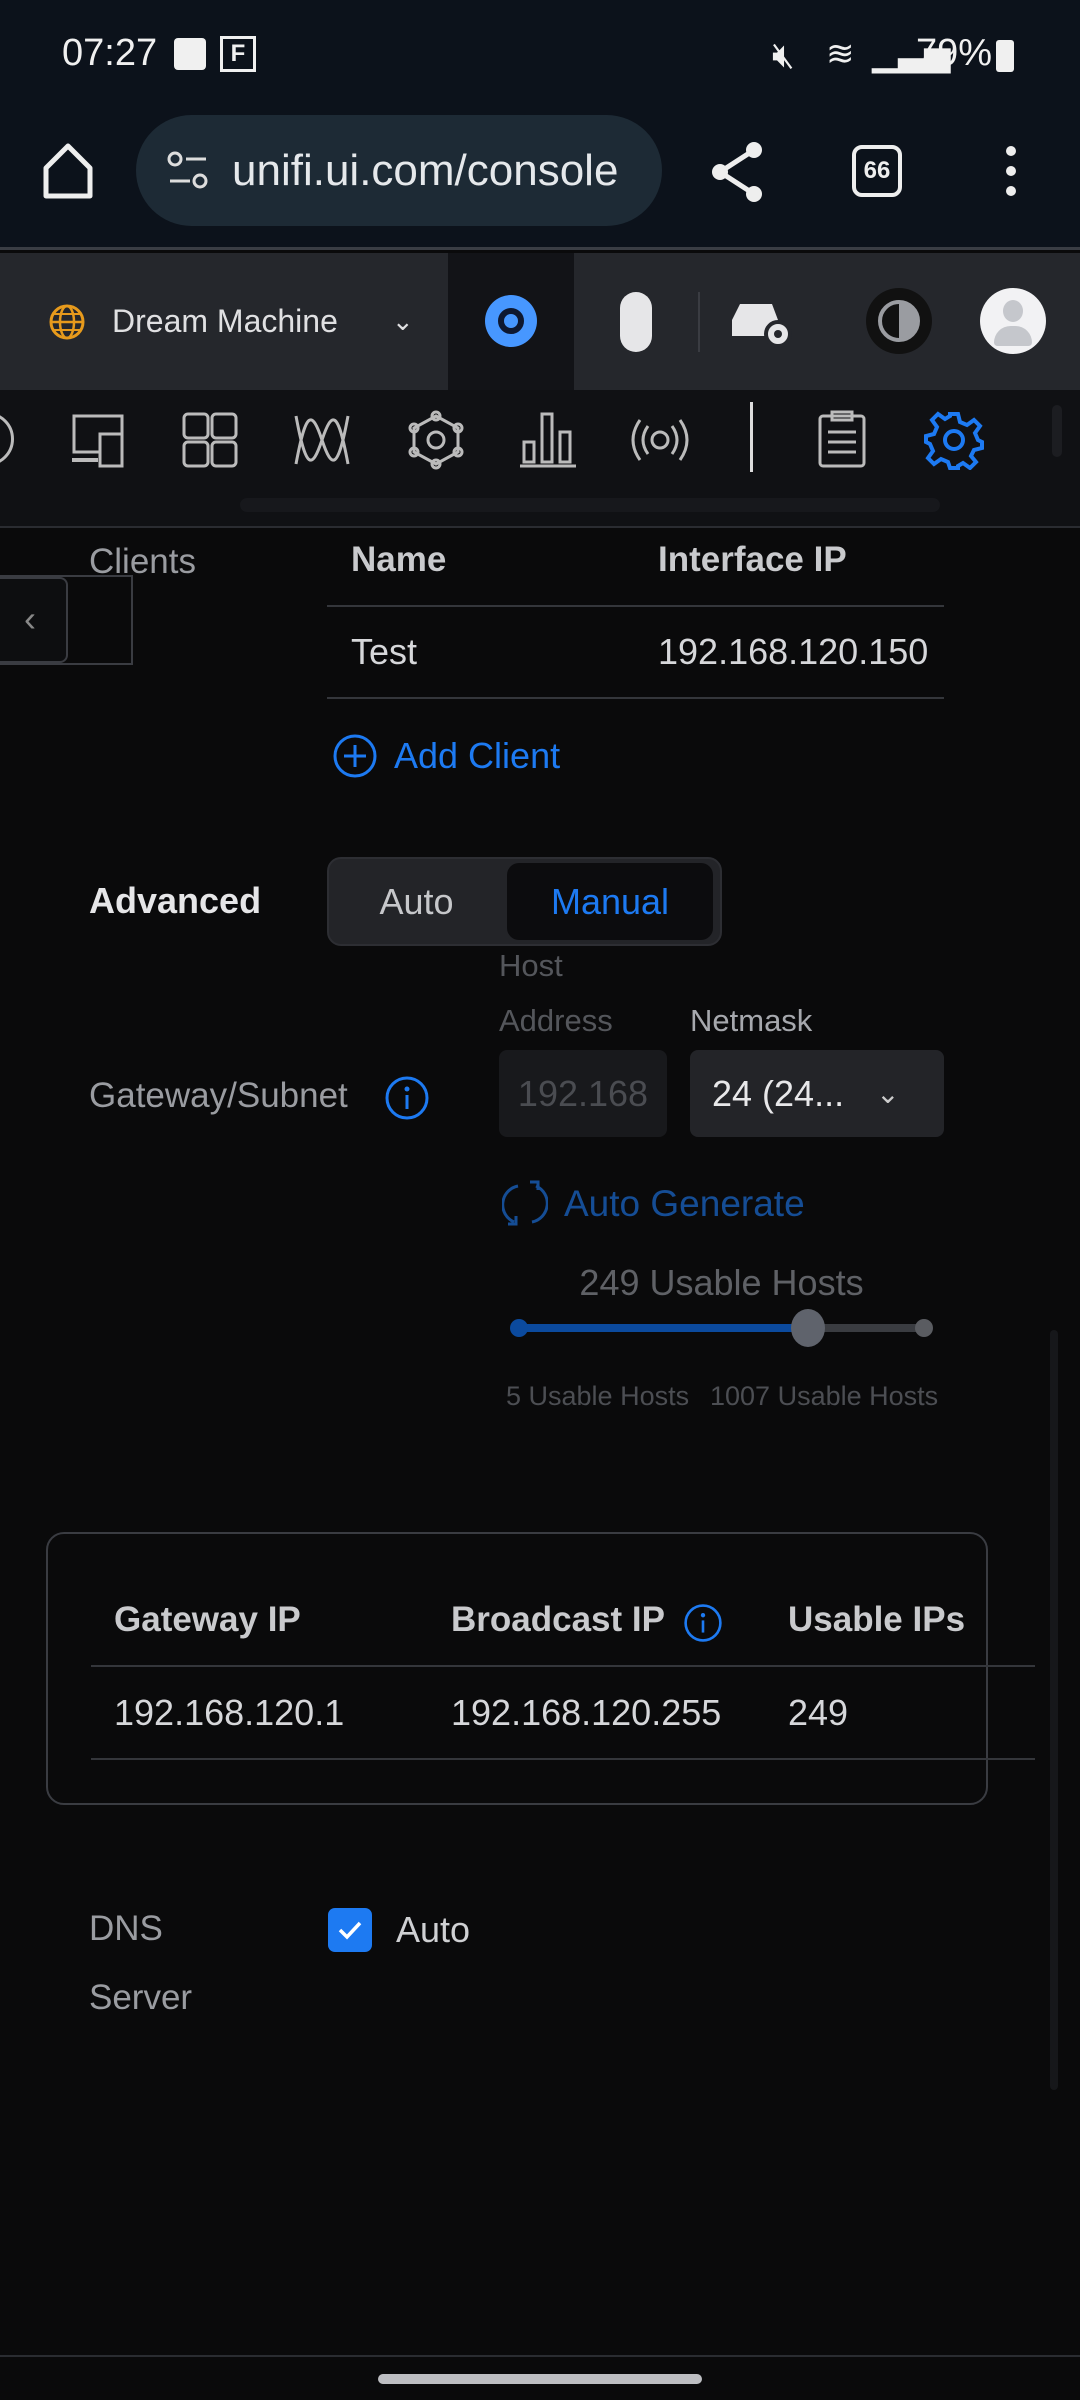 The height and width of the screenshot is (2400, 1080). Describe the element at coordinates (1054, 1710) in the screenshot. I see `page-scrollbar` at that location.